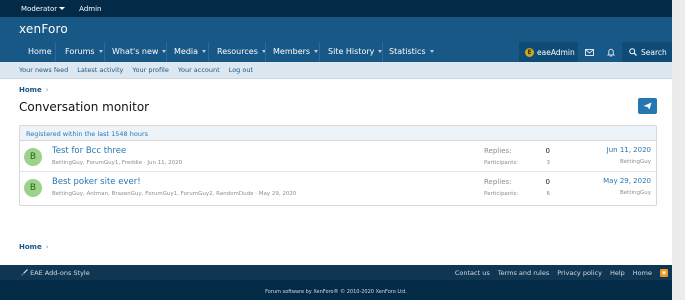 This screenshot has width=685, height=300. What do you see at coordinates (664, 272) in the screenshot?
I see `rss-icon: ◉` at bounding box center [664, 272].